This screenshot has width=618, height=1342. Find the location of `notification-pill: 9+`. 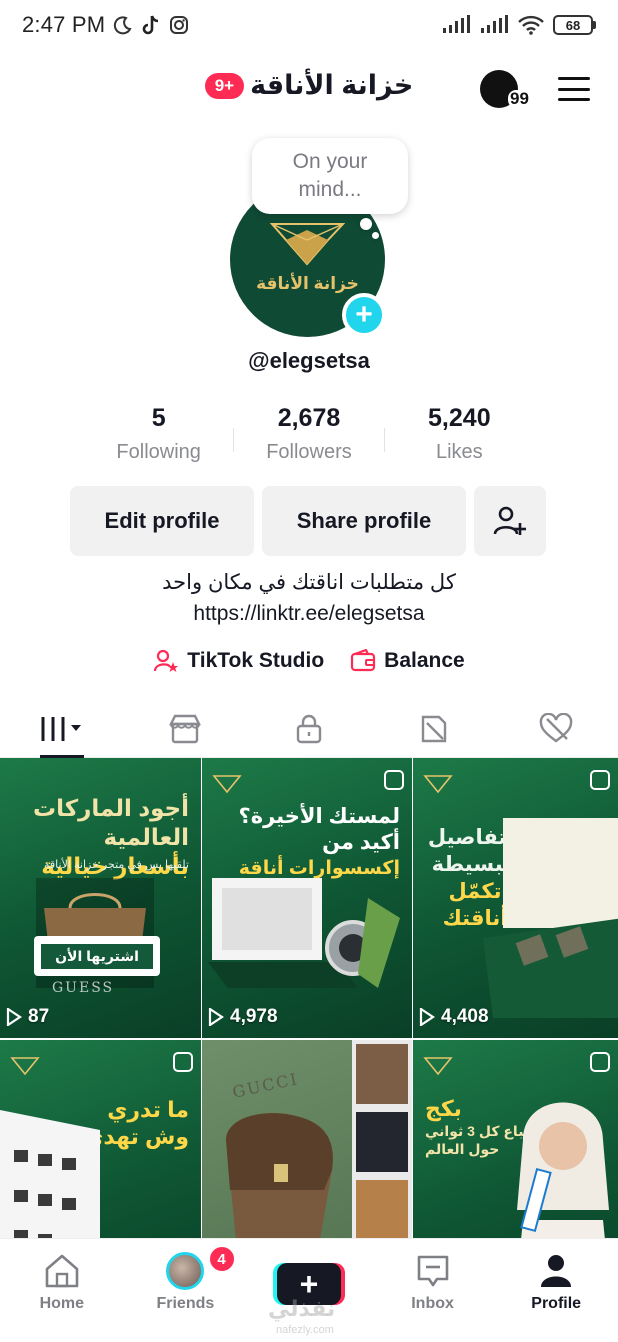

notification-pill: 9+ is located at coordinates (224, 85).